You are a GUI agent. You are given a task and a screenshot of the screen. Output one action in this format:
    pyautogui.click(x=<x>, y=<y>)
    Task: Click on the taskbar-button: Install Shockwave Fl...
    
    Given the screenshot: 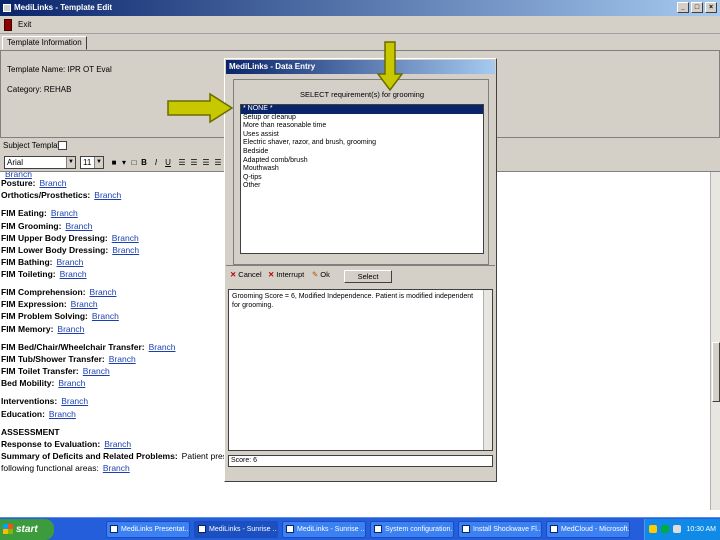 What is the action you would take?
    pyautogui.click(x=500, y=529)
    